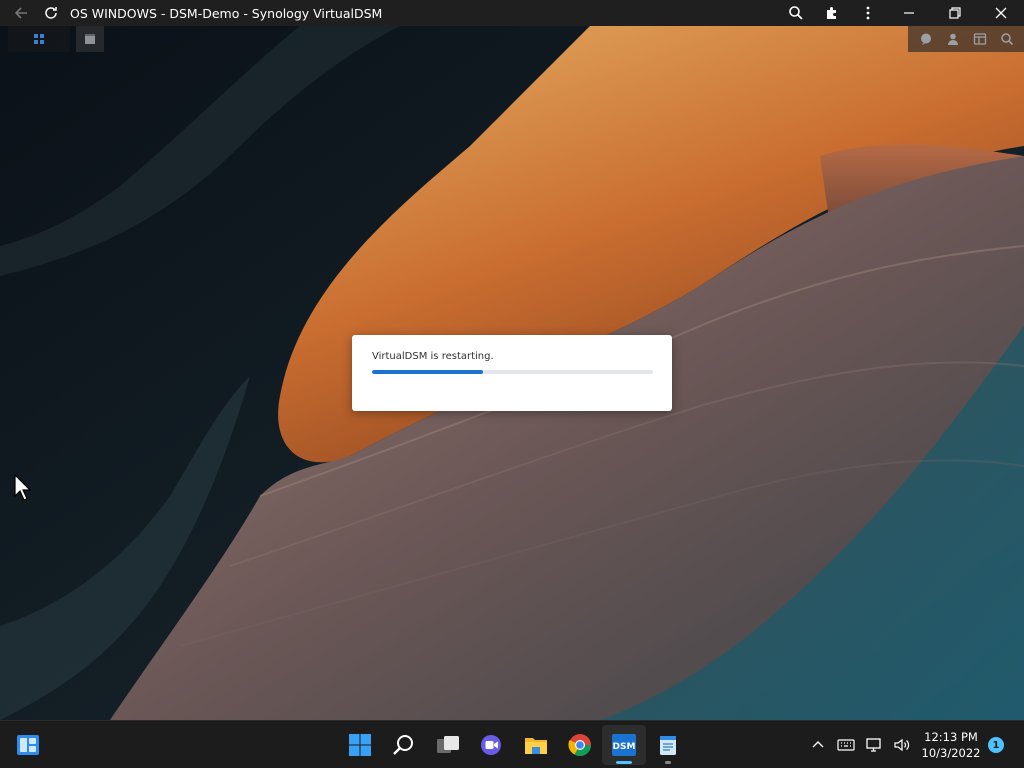  I want to click on system-tray, so click(860, 745).